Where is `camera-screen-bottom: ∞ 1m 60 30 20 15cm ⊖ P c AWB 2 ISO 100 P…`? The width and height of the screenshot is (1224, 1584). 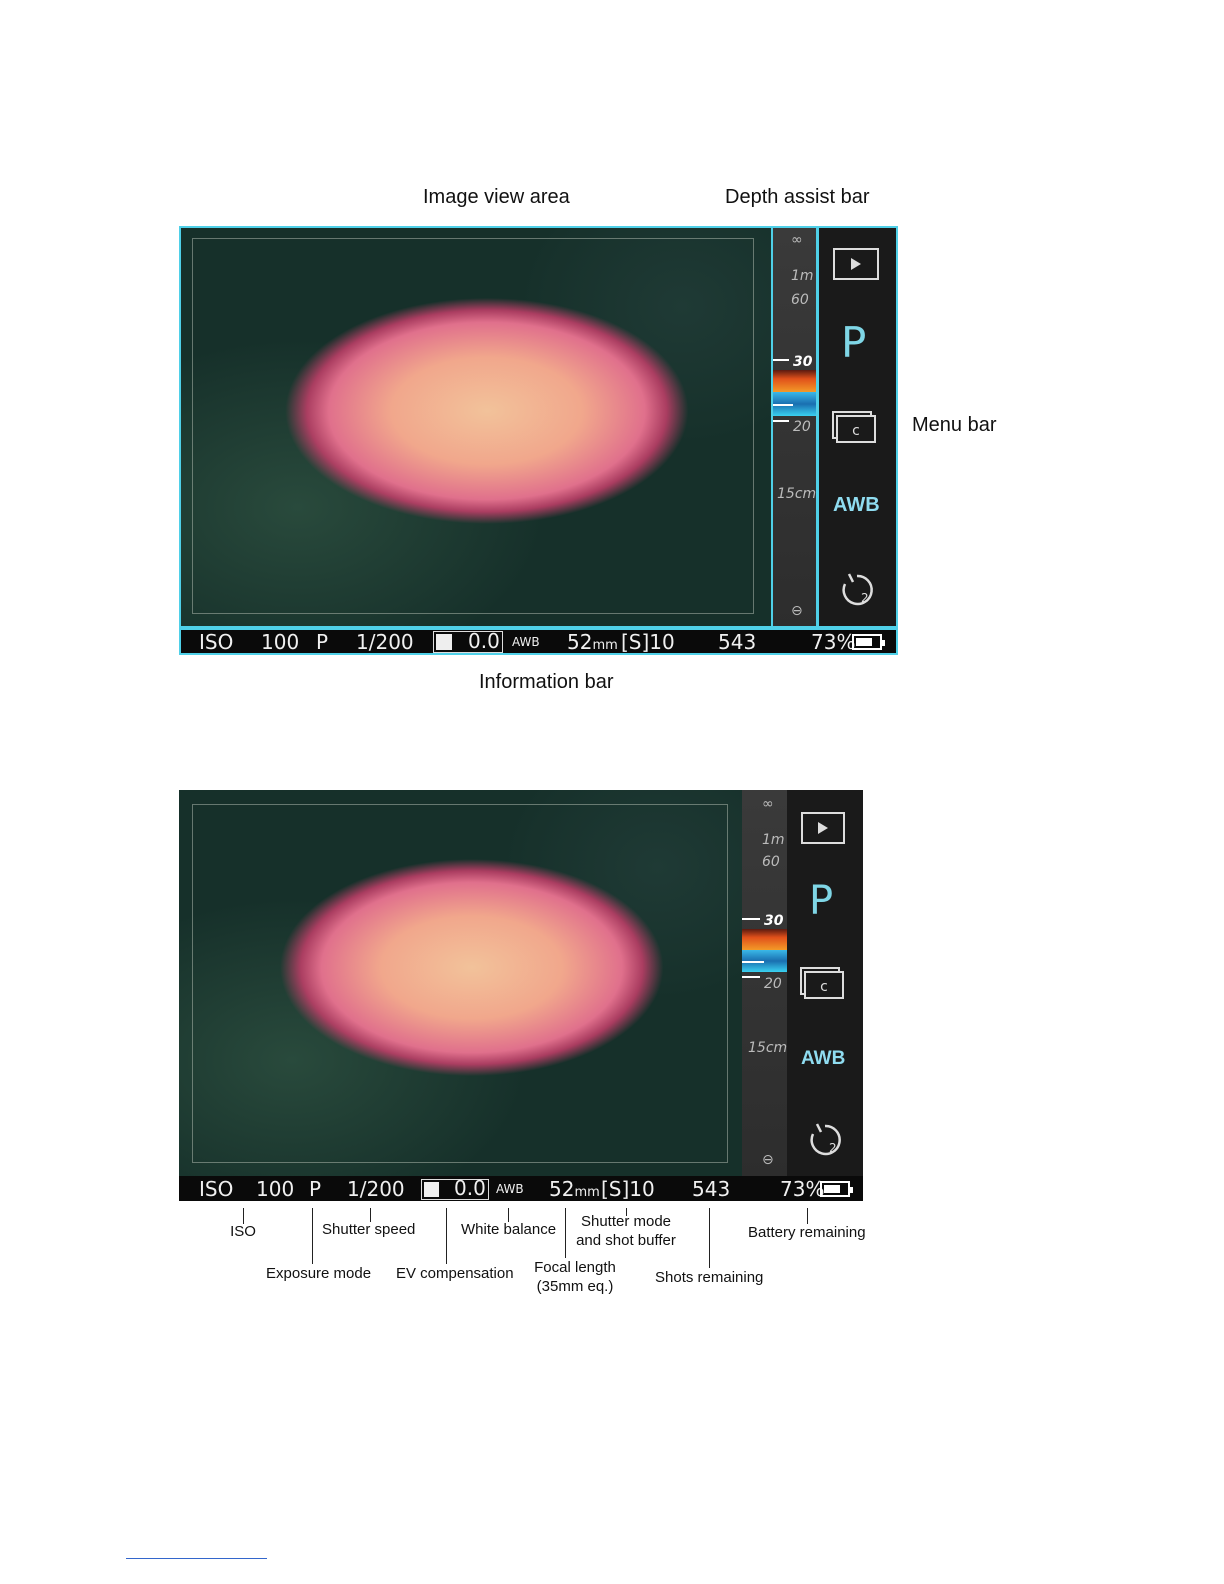
camera-screen-bottom: ∞ 1m 60 30 20 15cm ⊖ P c AWB 2 ISO 100 P… is located at coordinates (521, 995).